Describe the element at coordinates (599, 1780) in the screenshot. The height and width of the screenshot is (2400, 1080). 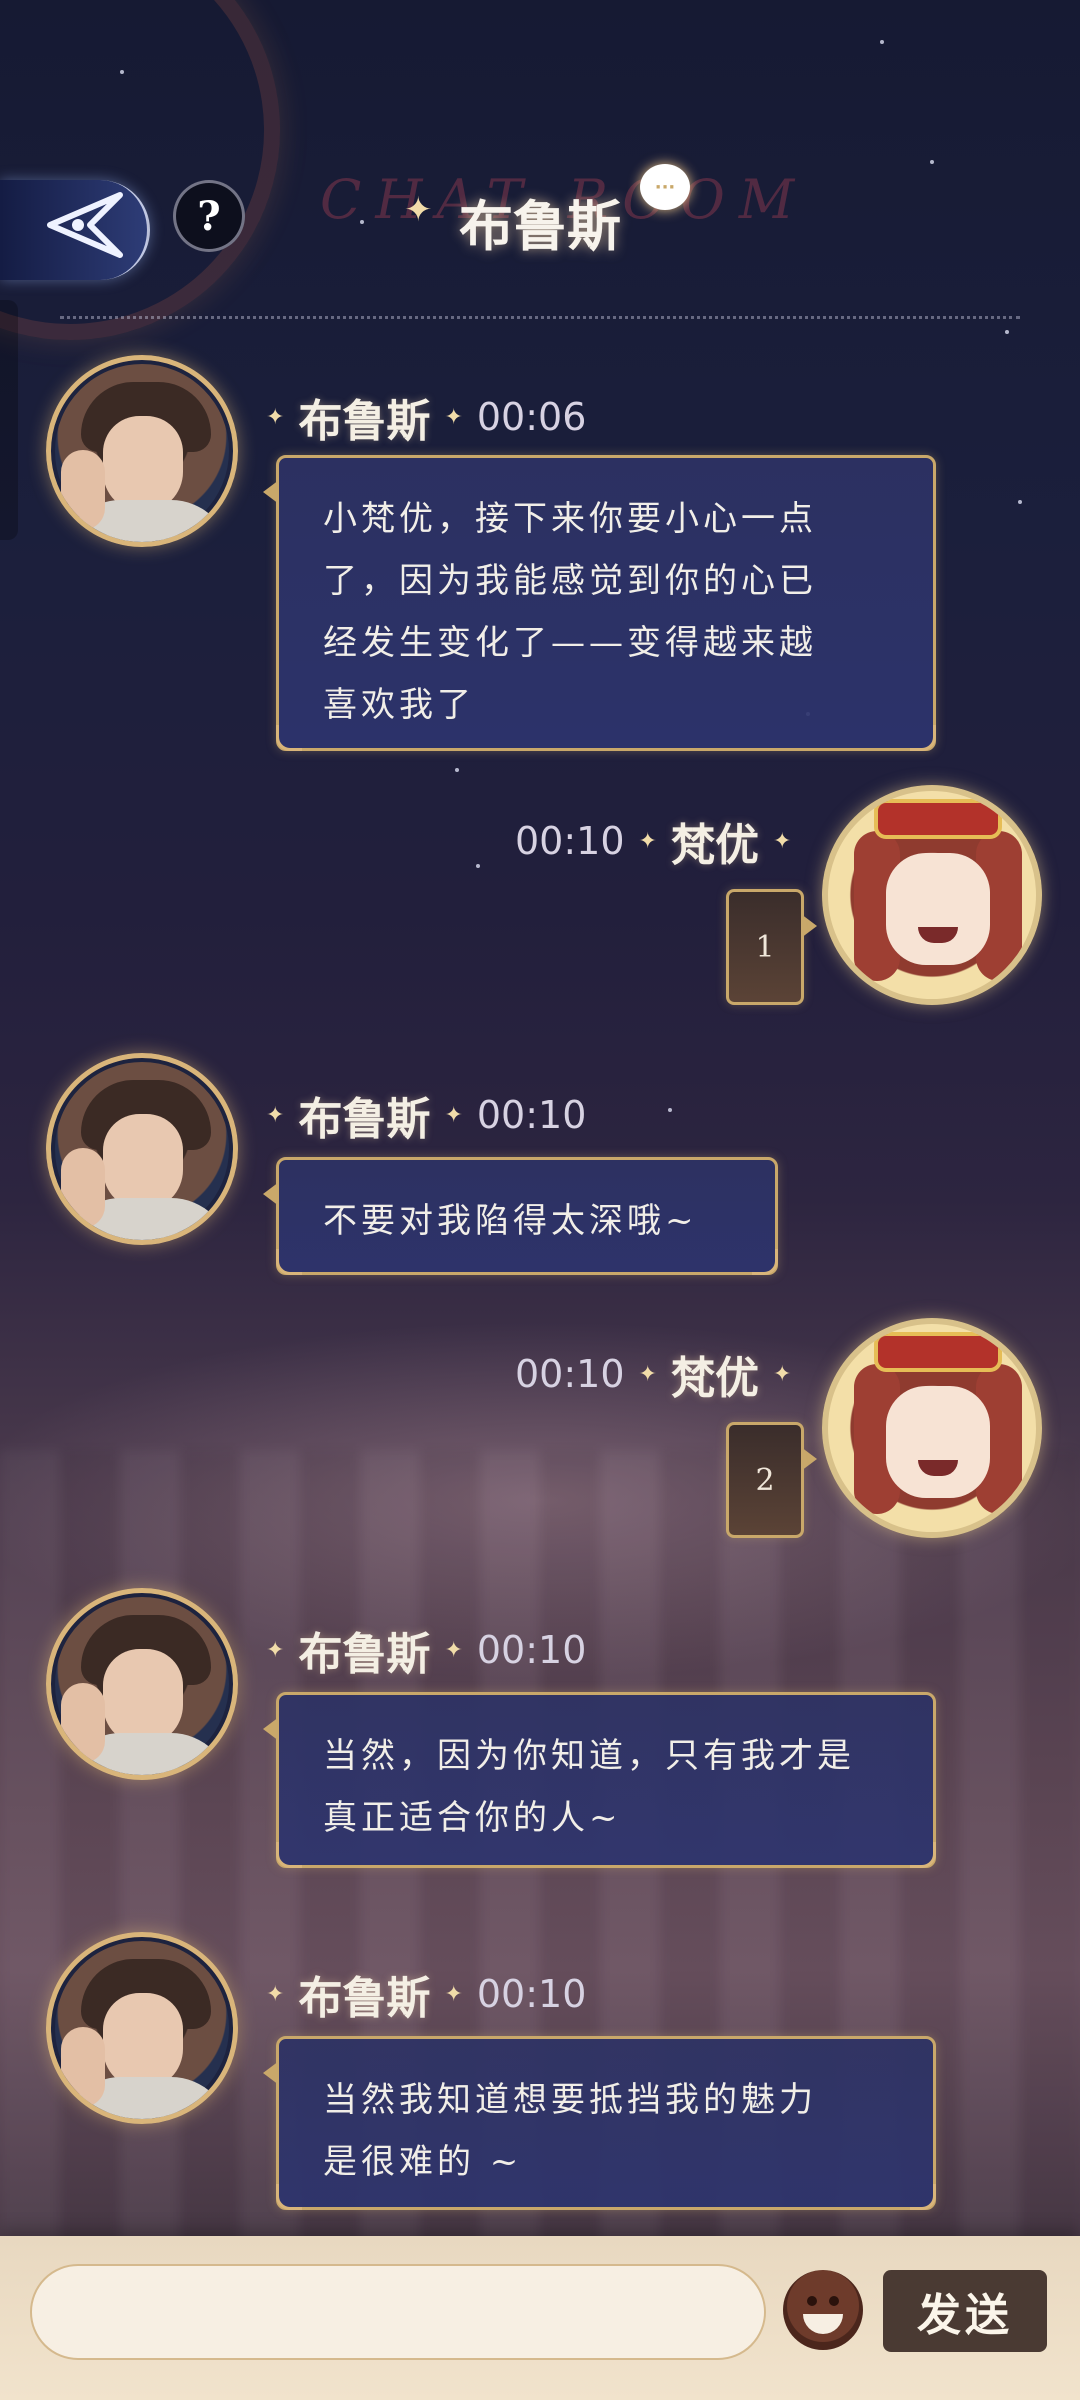
I see `message-bubble: 当然，因为你知道，只有我才是 真正适合你的人~` at that location.